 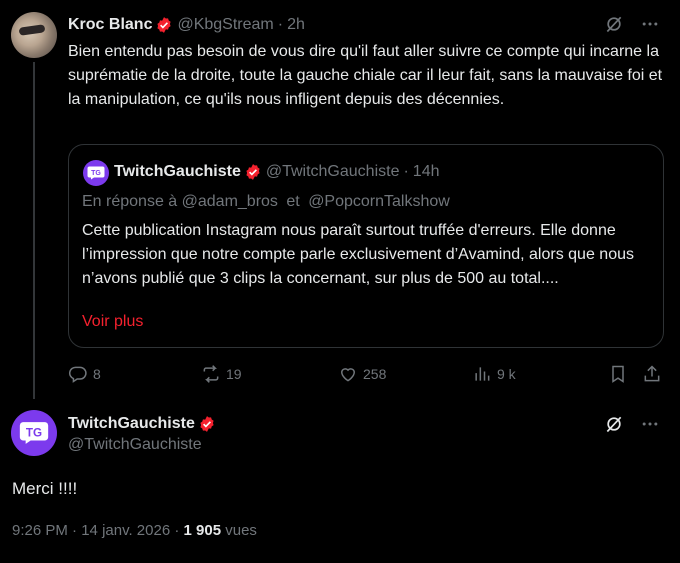 I want to click on reply-author-name: TwitchGauchiste, so click(x=131, y=424).